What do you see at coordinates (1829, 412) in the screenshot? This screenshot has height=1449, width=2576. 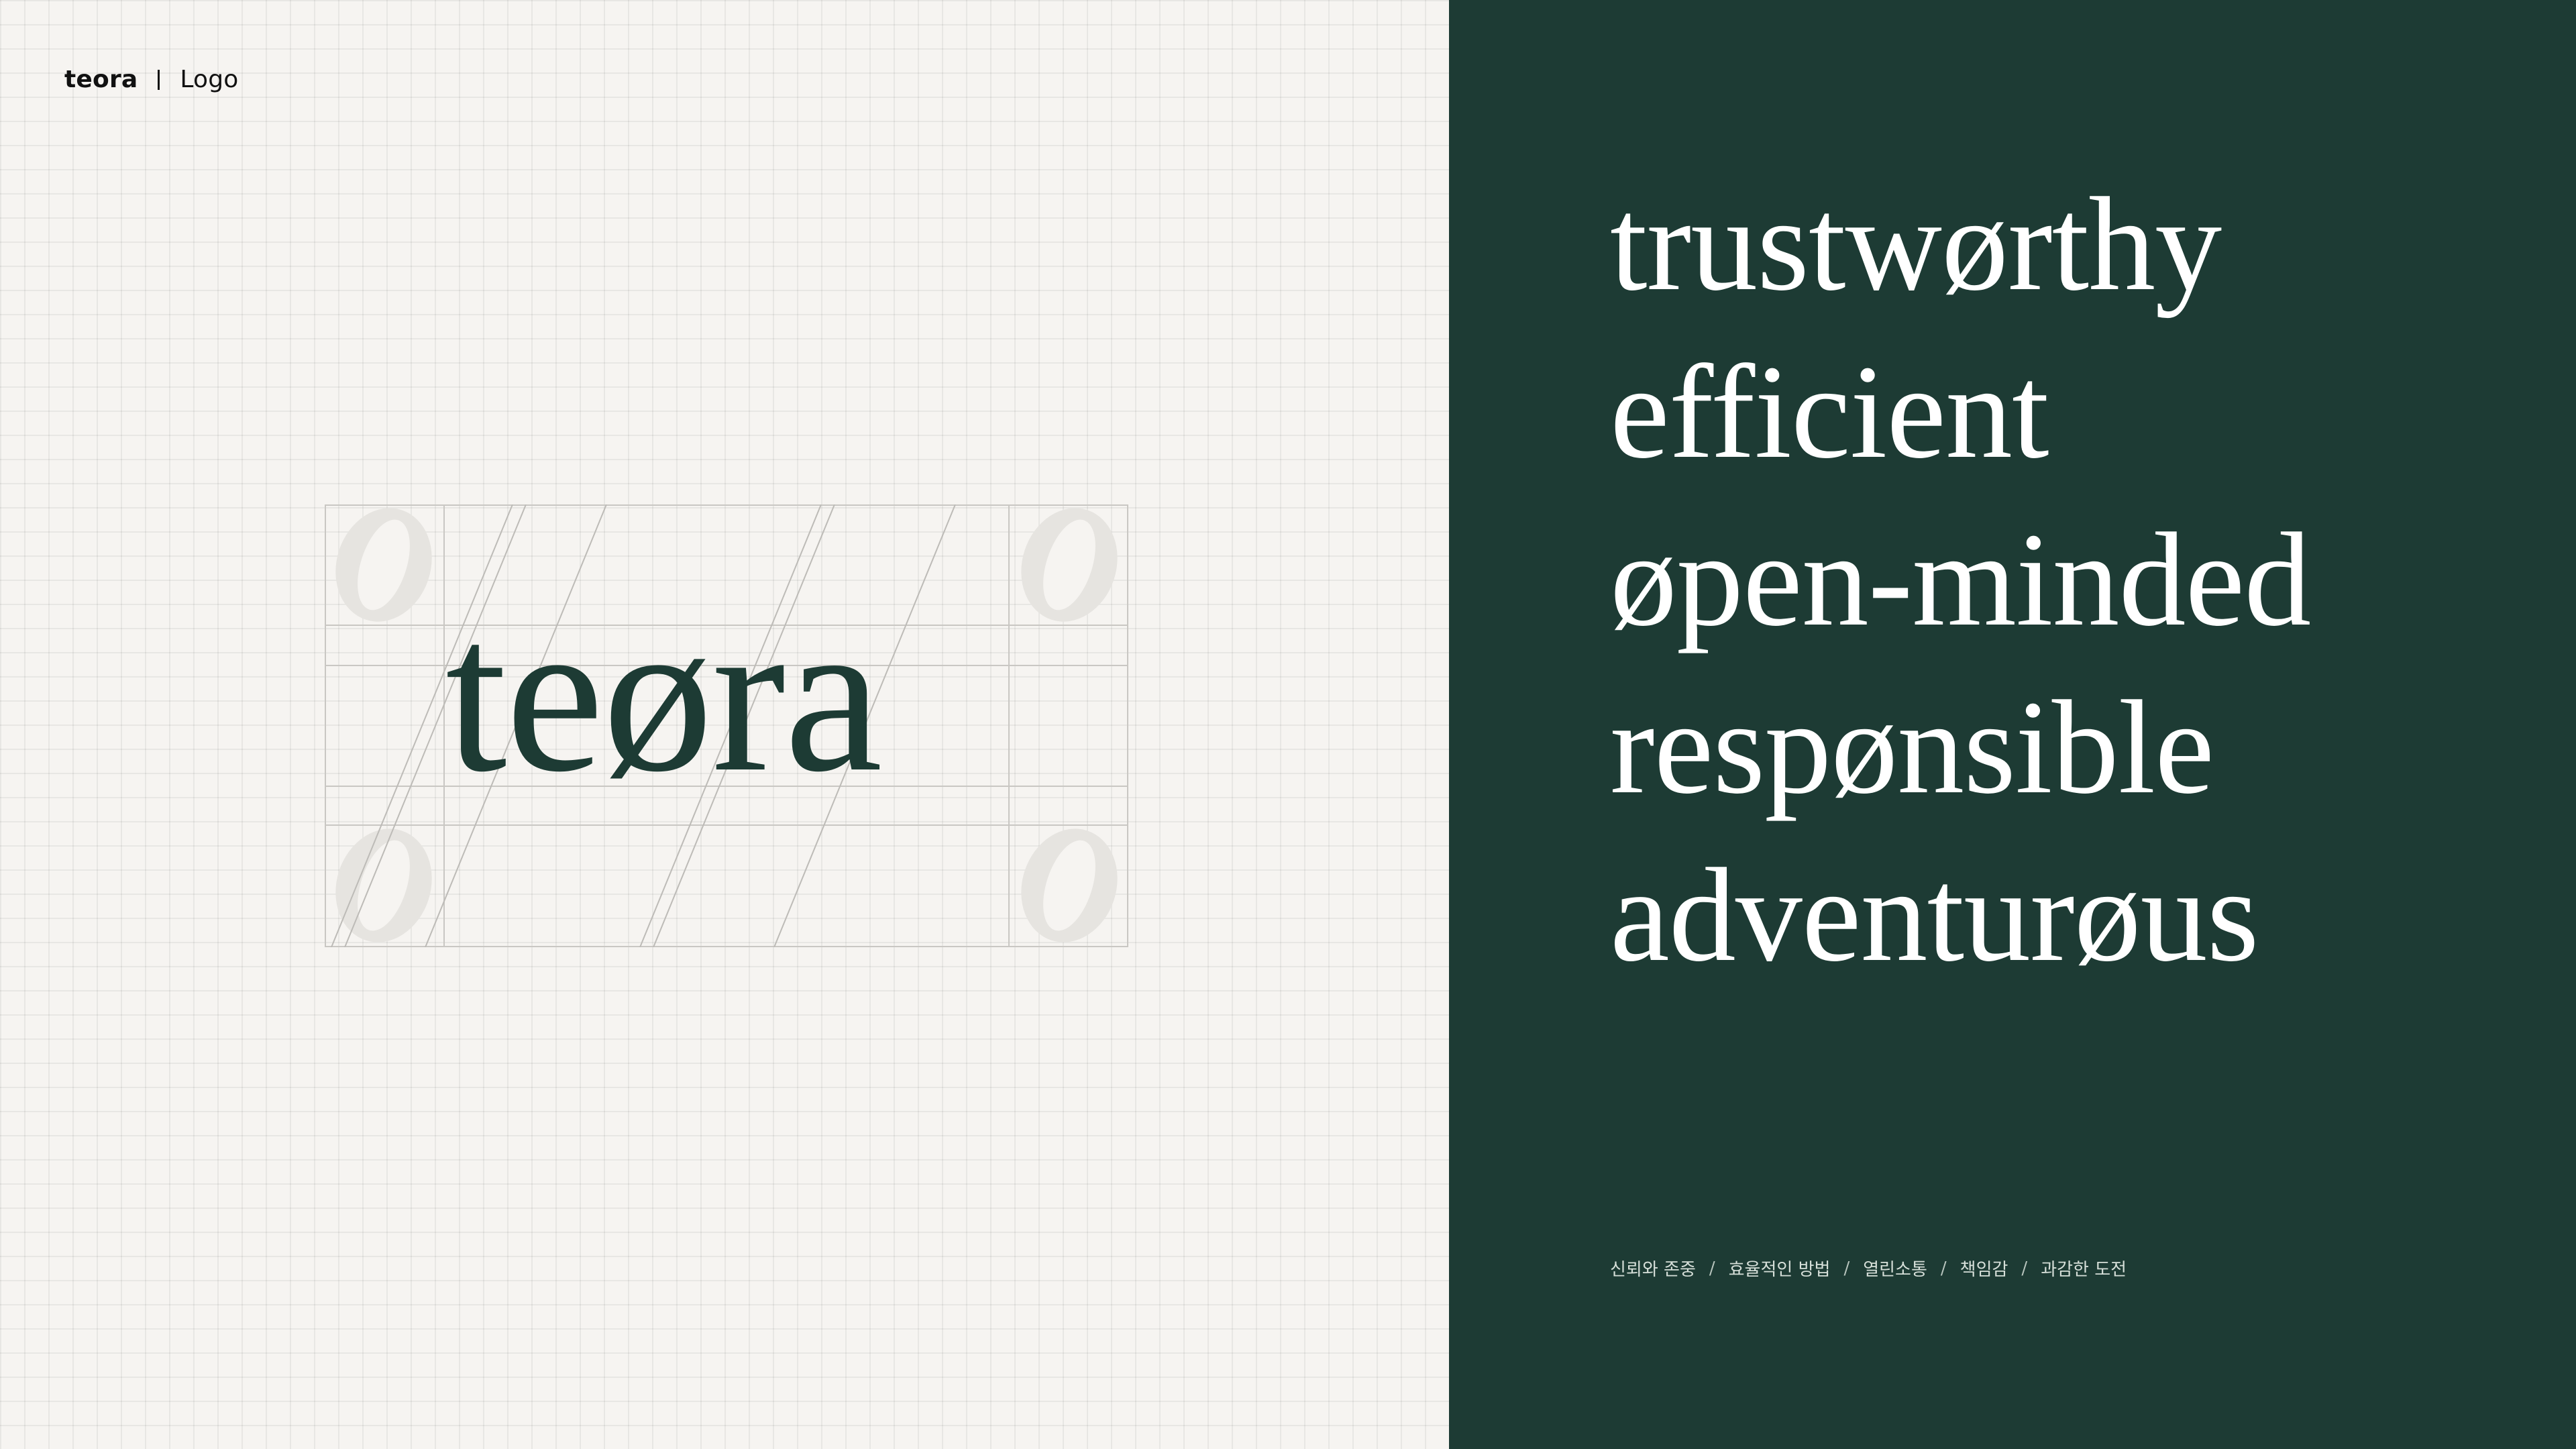 I see `value-efficient: efficient` at bounding box center [1829, 412].